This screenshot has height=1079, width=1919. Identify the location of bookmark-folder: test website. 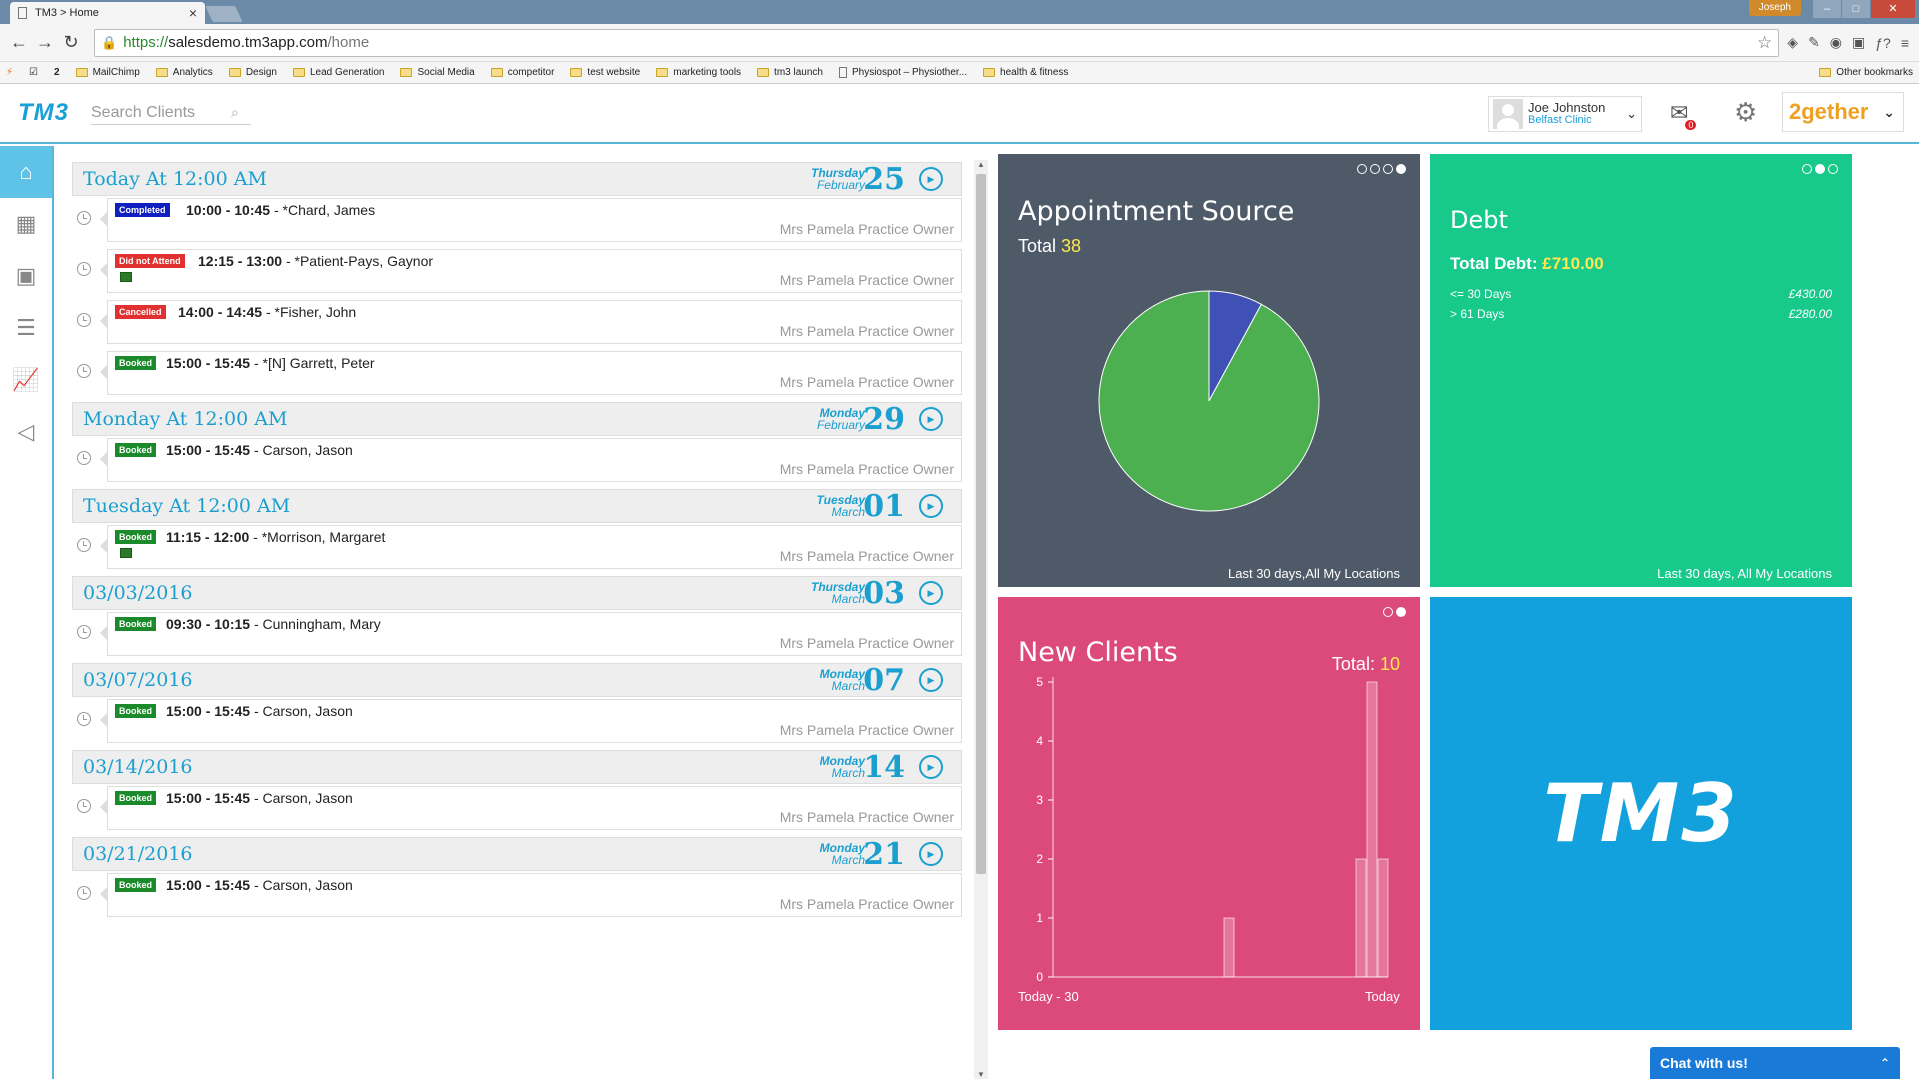
(605, 72).